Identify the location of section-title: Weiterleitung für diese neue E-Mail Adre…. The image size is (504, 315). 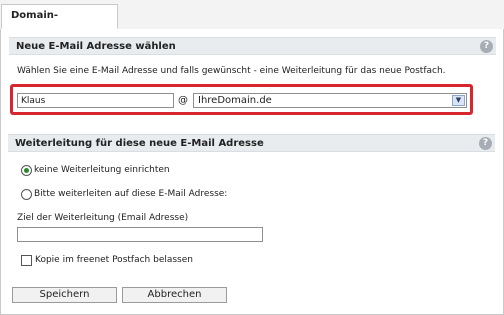
(139, 143).